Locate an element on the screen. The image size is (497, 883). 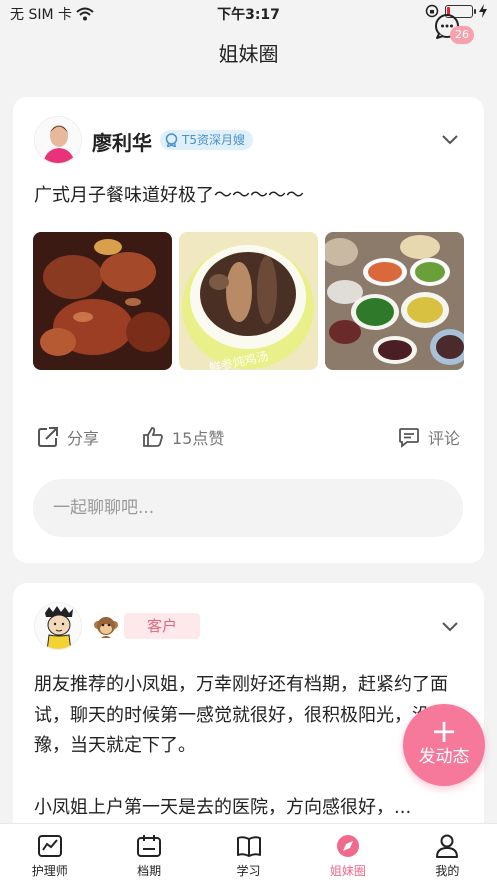
comment-label: 评论 is located at coordinates (444, 438).